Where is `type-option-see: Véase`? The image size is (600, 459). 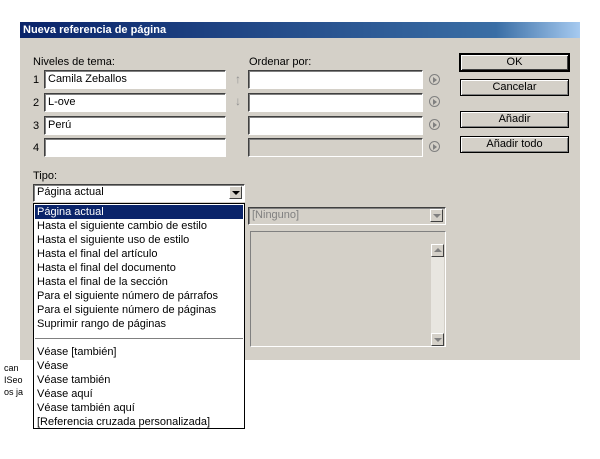 type-option-see: Véase is located at coordinates (139, 366).